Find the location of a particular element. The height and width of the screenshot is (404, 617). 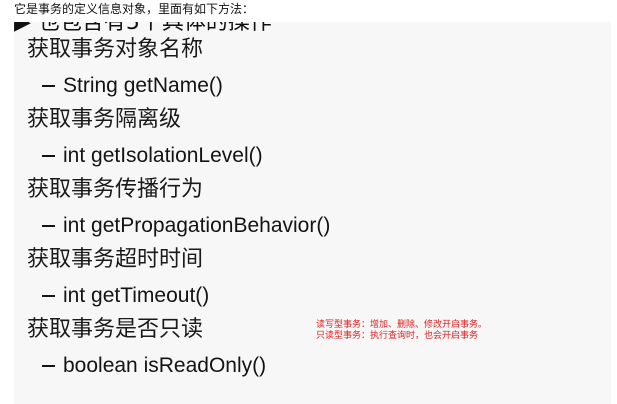

method-propagation-behavior: int getPropagationBehavior() is located at coordinates (186, 226).